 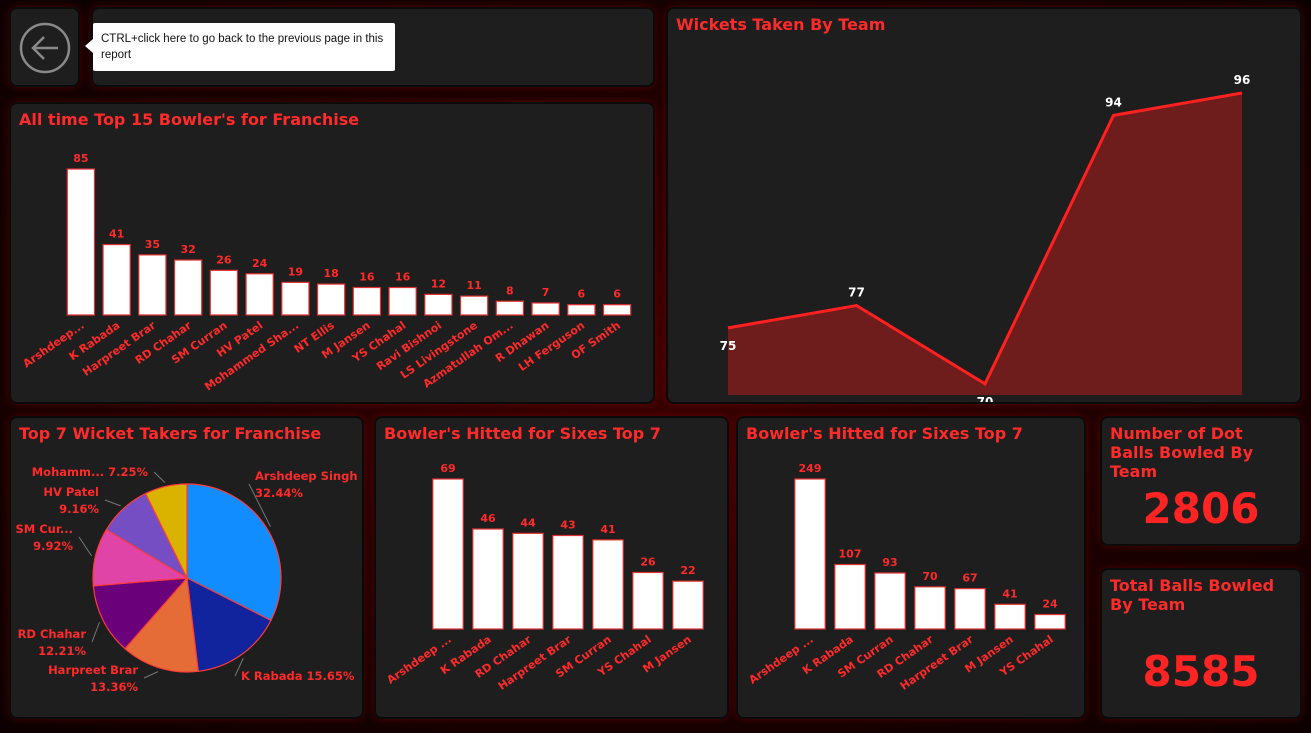 I want to click on slice-name: RD Chahar, so click(x=52, y=634).